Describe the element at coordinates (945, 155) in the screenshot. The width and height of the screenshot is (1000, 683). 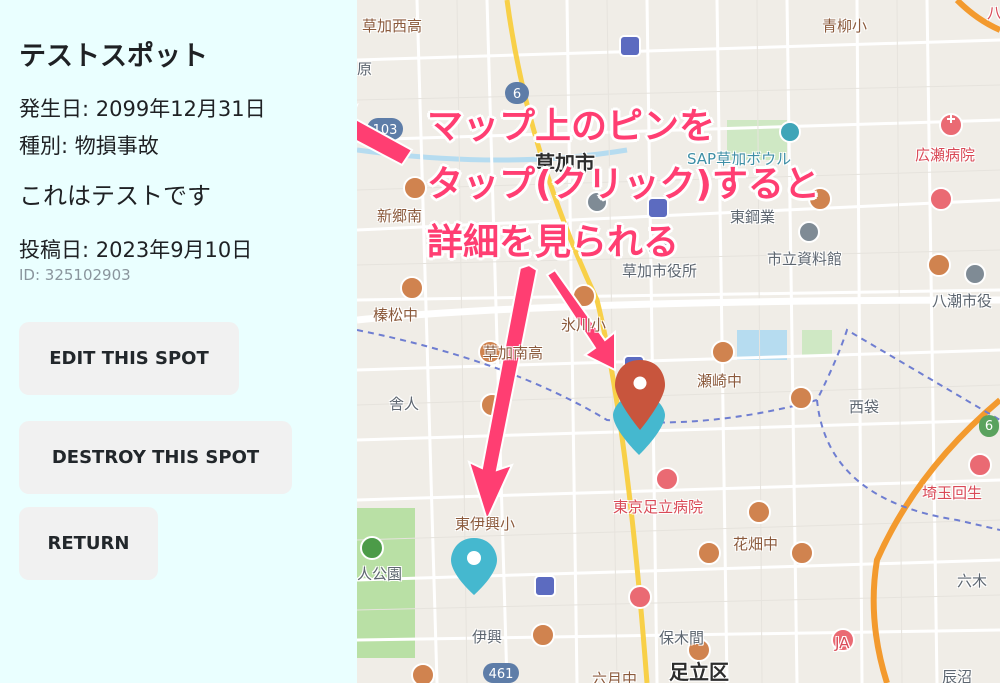
I see `map-label: 広瀬病院` at that location.